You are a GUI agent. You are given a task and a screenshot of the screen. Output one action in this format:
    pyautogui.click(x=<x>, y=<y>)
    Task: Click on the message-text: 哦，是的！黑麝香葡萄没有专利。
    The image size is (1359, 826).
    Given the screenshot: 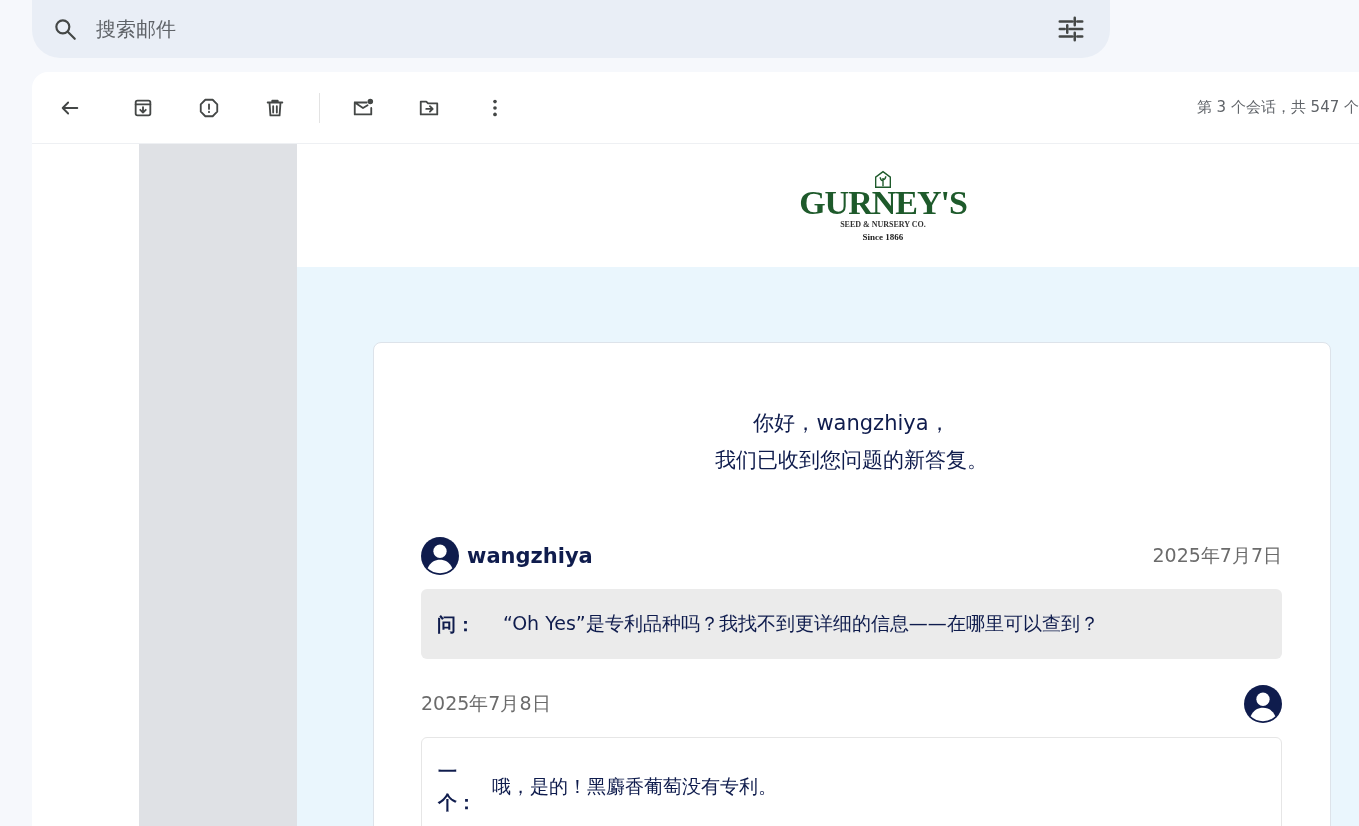 What is the action you would take?
    pyautogui.click(x=634, y=786)
    